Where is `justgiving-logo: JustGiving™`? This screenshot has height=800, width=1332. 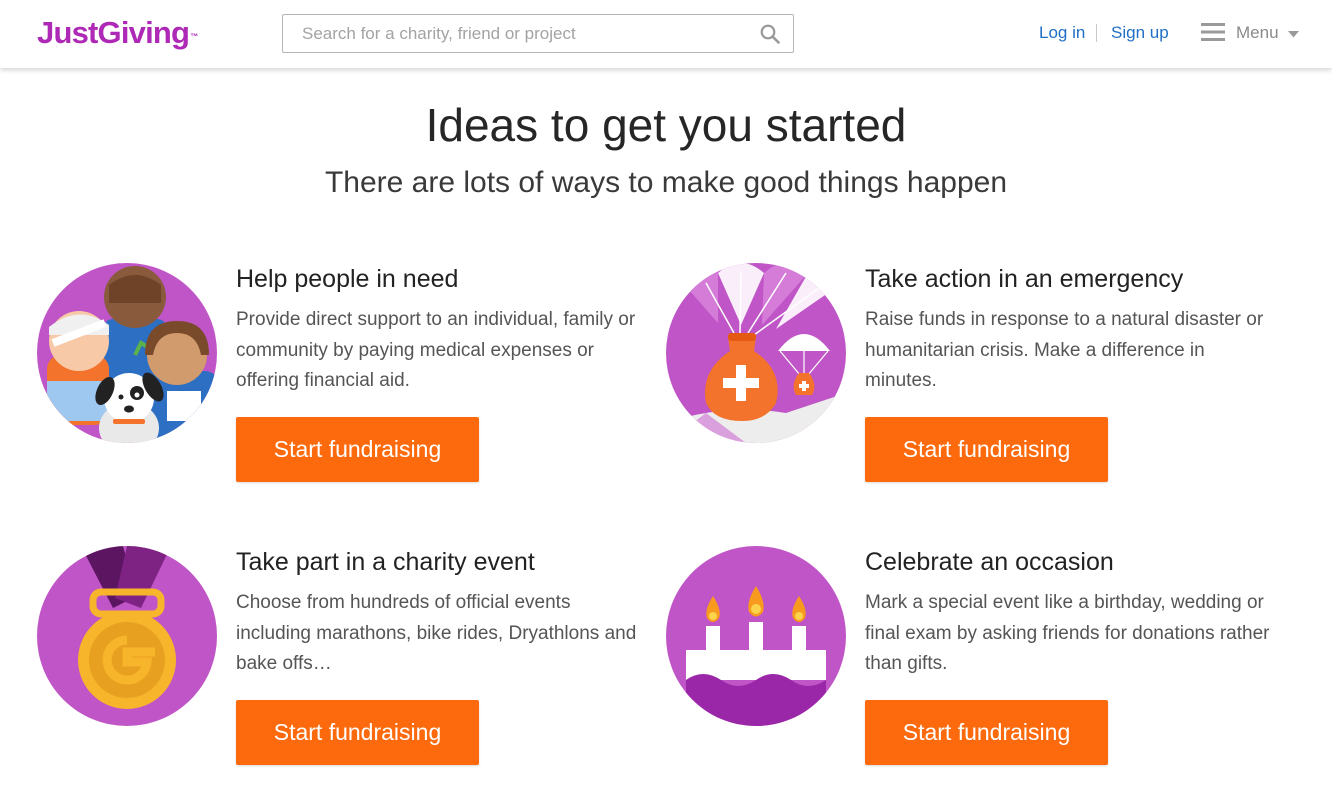
justgiving-logo: JustGiving™ is located at coordinates (117, 33).